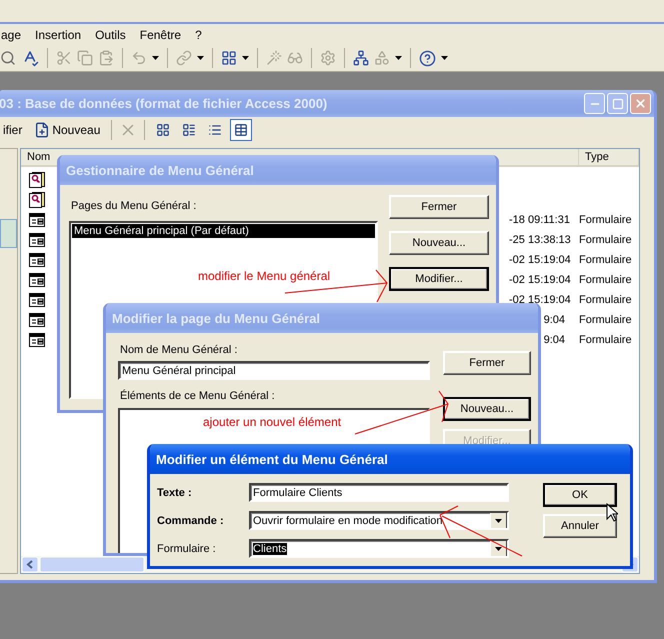 The height and width of the screenshot is (639, 664). Describe the element at coordinates (609, 158) in the screenshot. I see `column-header: Type` at that location.